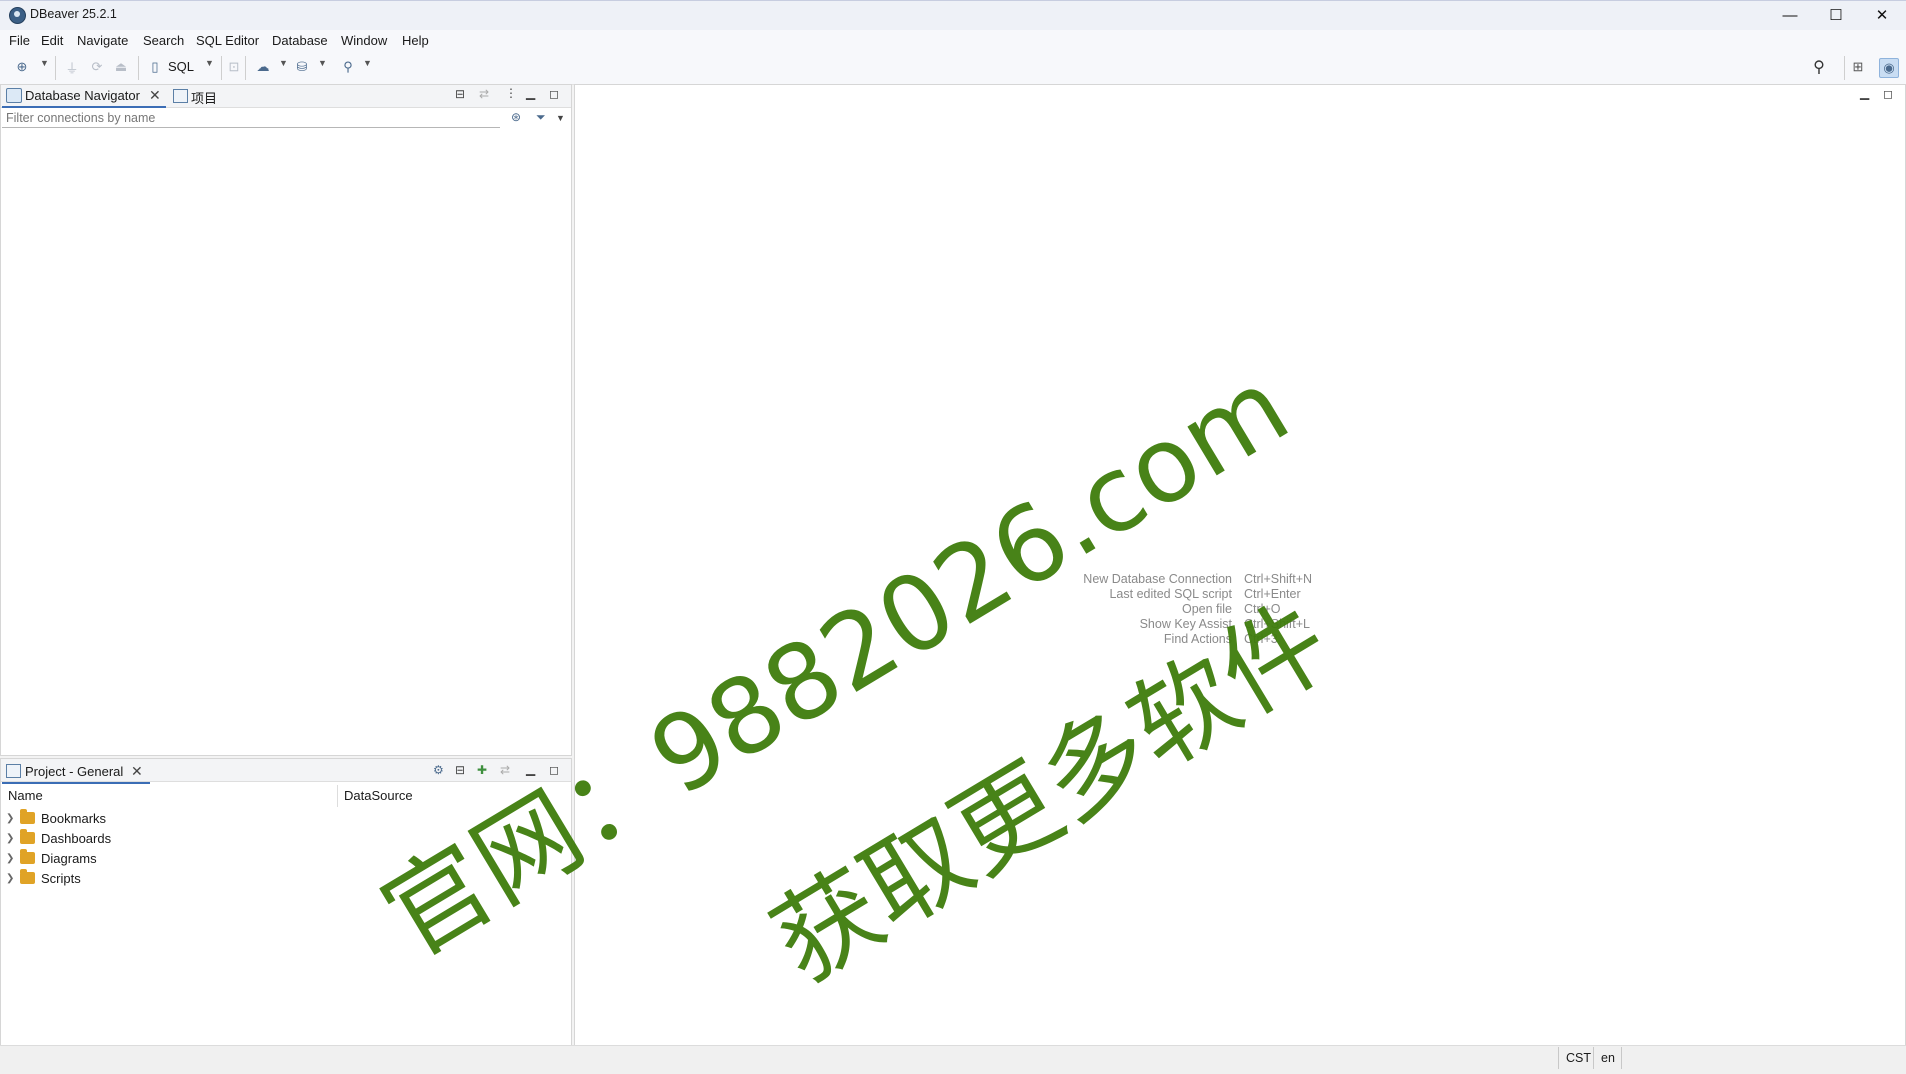  What do you see at coordinates (97, 67) in the screenshot?
I see `reconnect-icon: ⟳` at bounding box center [97, 67].